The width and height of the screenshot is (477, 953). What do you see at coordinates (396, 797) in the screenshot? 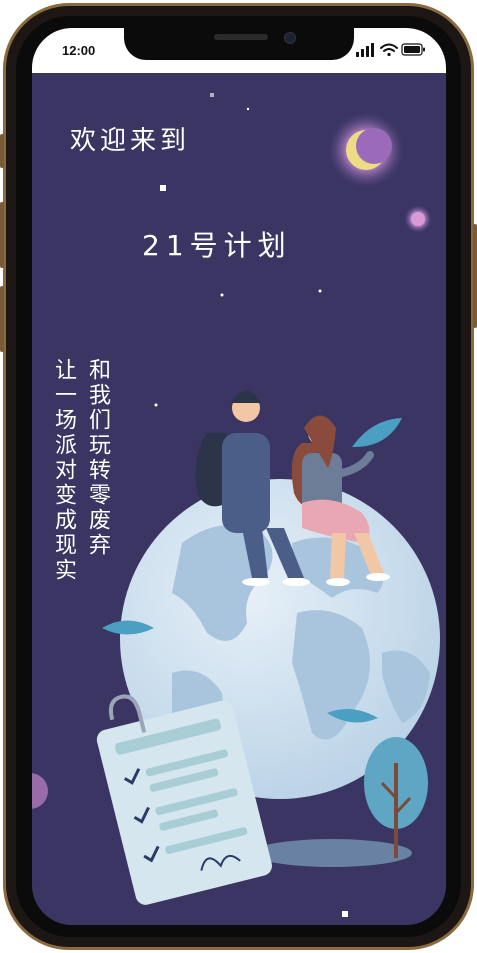
I see `tree` at bounding box center [396, 797].